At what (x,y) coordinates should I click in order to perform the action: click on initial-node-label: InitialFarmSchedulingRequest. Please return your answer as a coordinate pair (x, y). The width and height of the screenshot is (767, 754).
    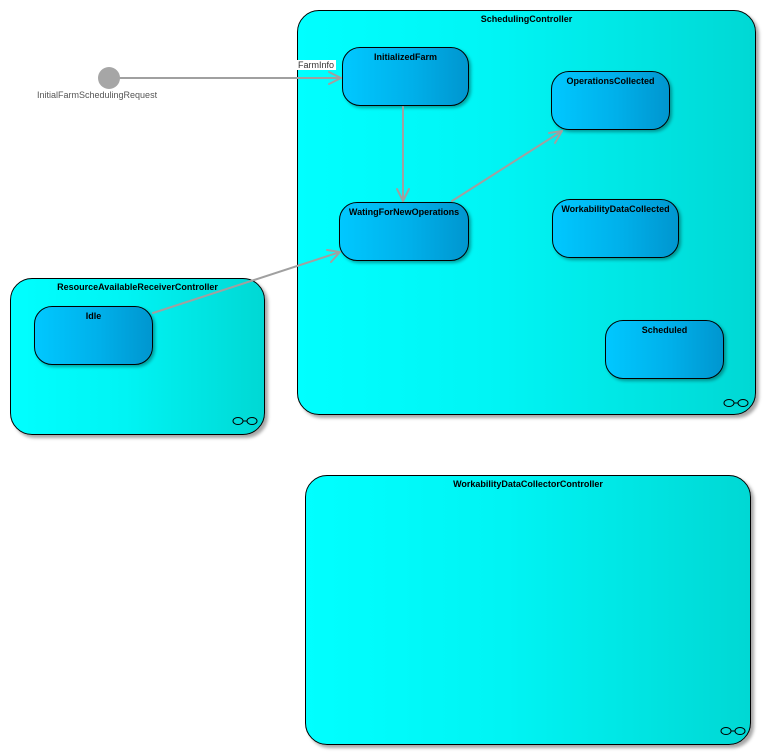
    Looking at the image, I should click on (97, 95).